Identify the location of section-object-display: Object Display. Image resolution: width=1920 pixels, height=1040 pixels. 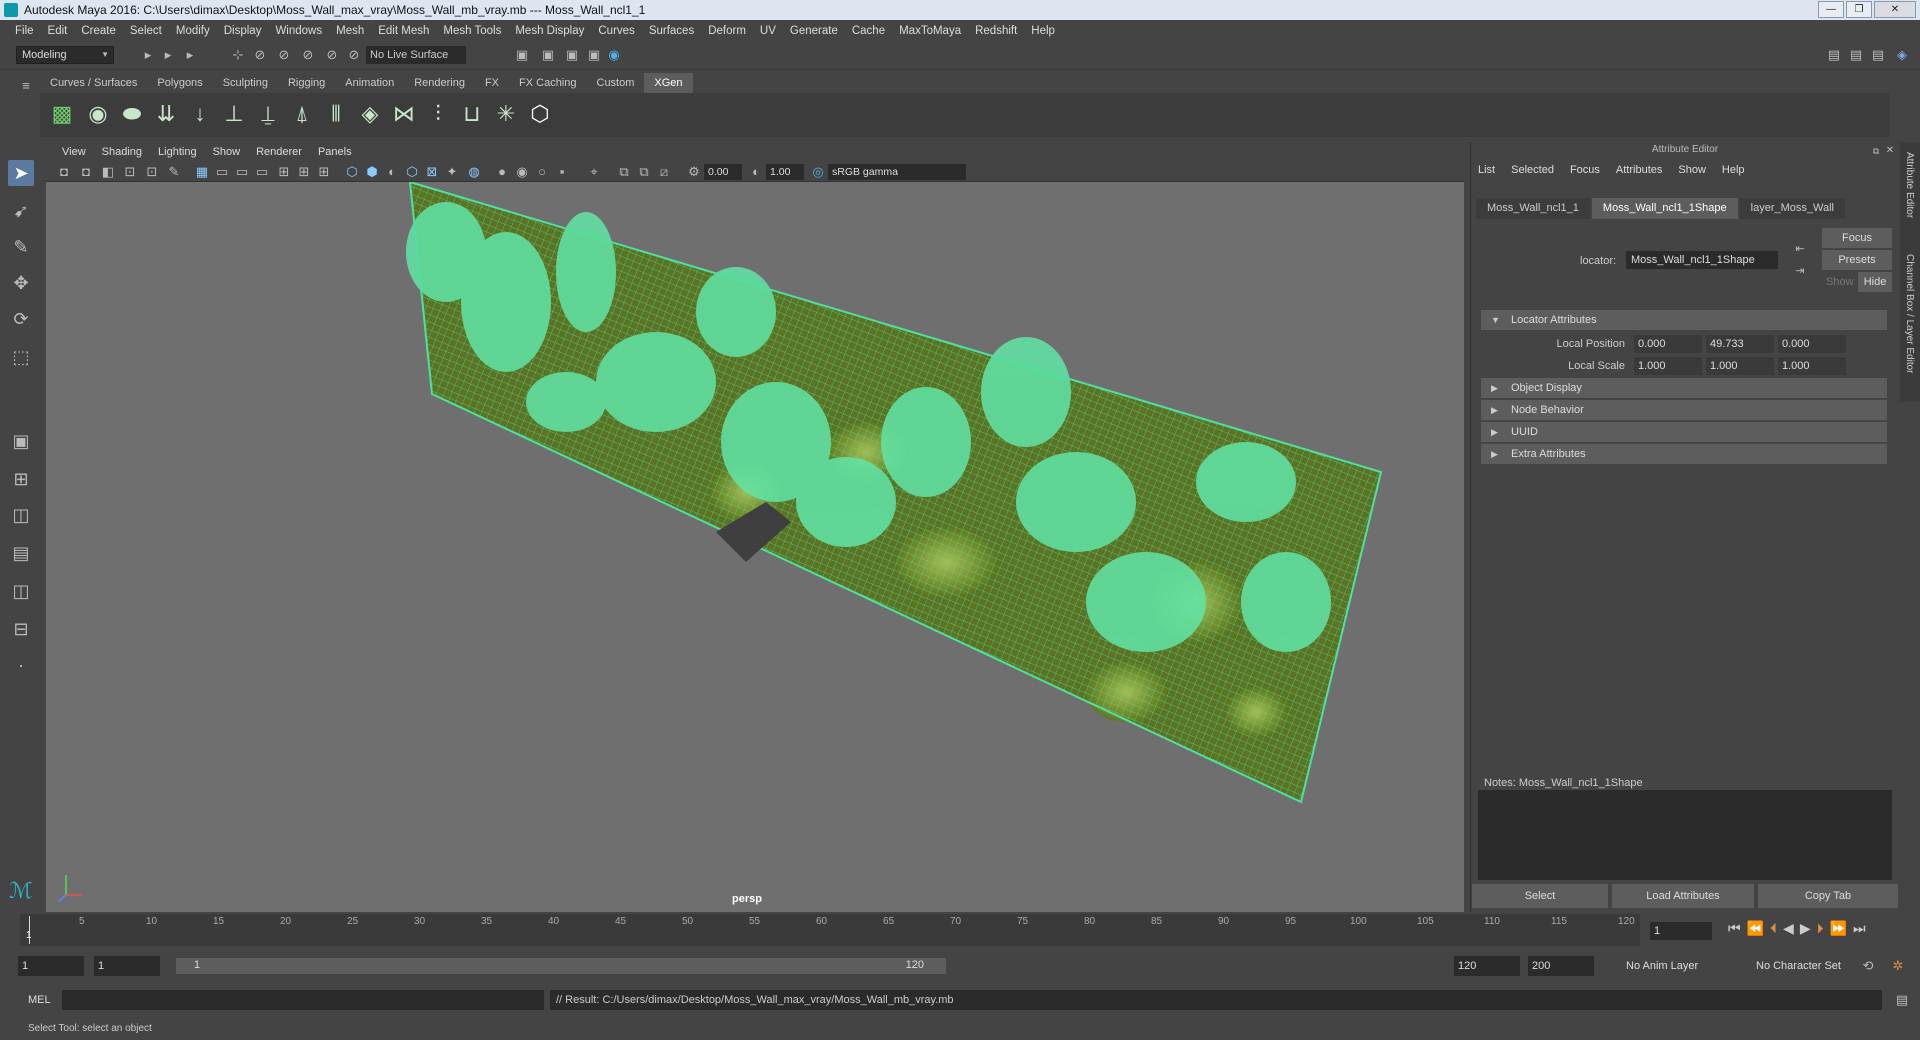
(1684, 388).